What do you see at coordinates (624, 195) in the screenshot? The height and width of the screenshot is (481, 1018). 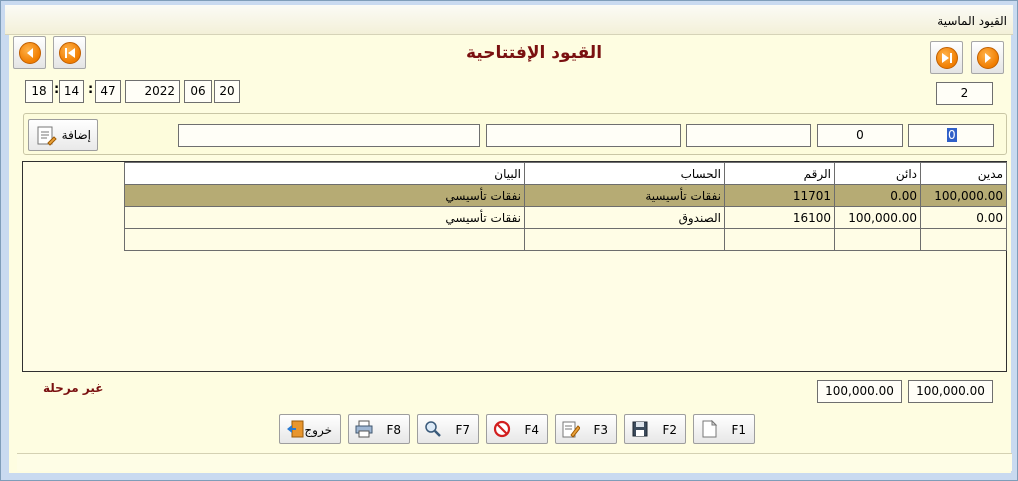 I see `cell-account: نفقات تأسيسية` at bounding box center [624, 195].